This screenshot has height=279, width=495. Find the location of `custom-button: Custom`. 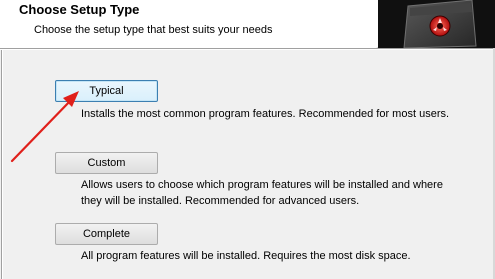

custom-button: Custom is located at coordinates (106, 163).